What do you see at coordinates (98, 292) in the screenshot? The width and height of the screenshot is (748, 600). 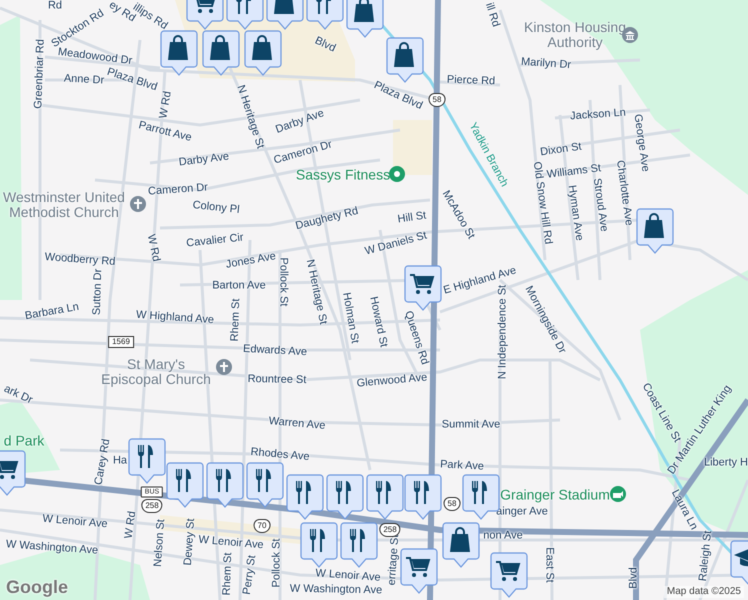 I see `street-label: Sutton Dr` at bounding box center [98, 292].